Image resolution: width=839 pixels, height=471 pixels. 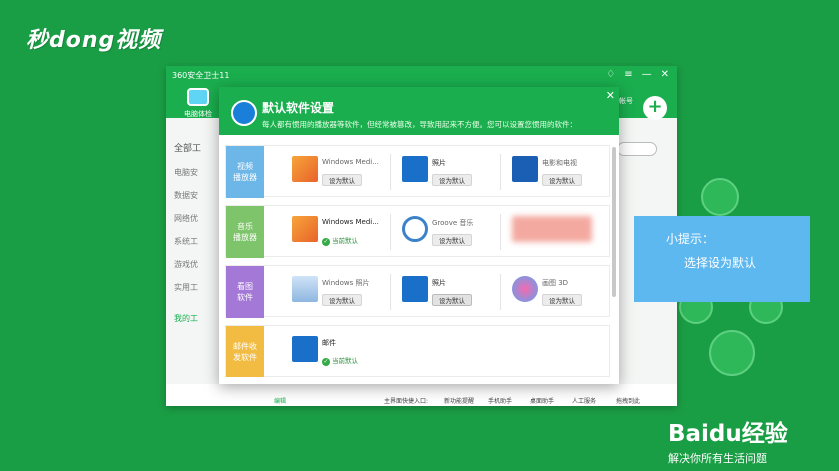 What do you see at coordinates (194, 287) in the screenshot?
I see `sidebar-item-tools: 实用工` at bounding box center [194, 287].